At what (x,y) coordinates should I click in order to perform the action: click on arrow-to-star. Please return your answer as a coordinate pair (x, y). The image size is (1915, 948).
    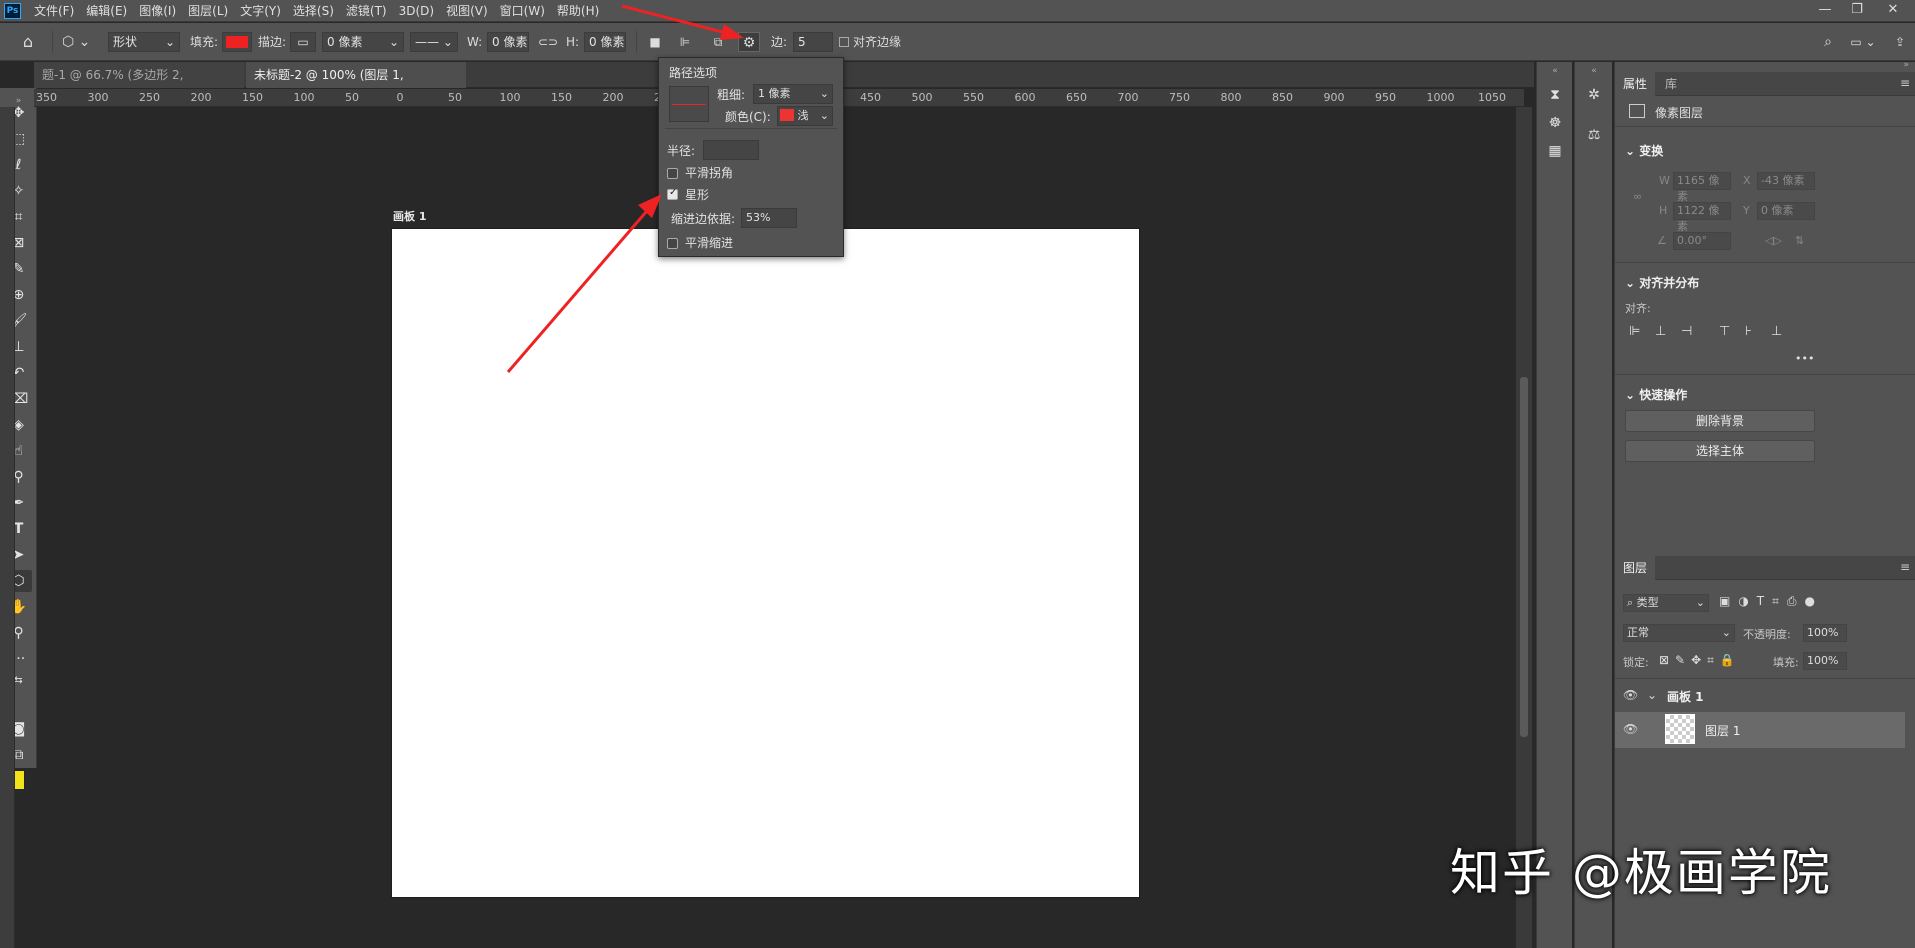
    Looking at the image, I should click on (577, 292).